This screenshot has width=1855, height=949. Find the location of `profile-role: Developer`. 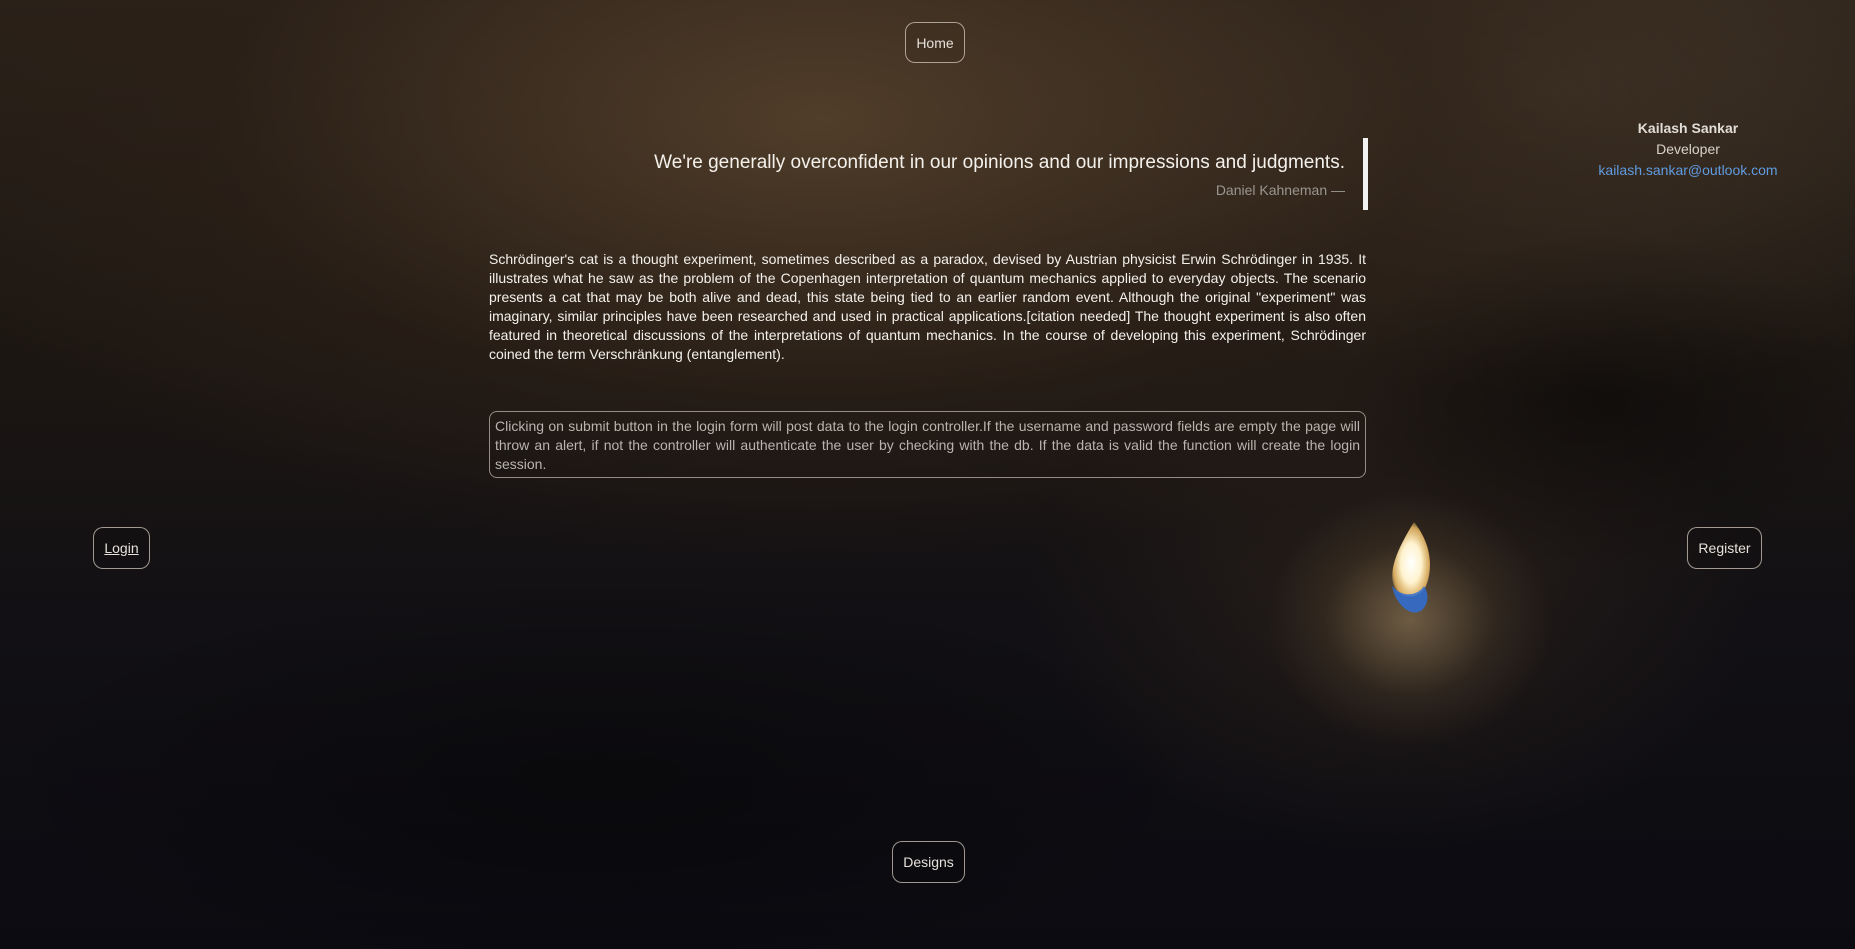

profile-role: Developer is located at coordinates (1688, 149).